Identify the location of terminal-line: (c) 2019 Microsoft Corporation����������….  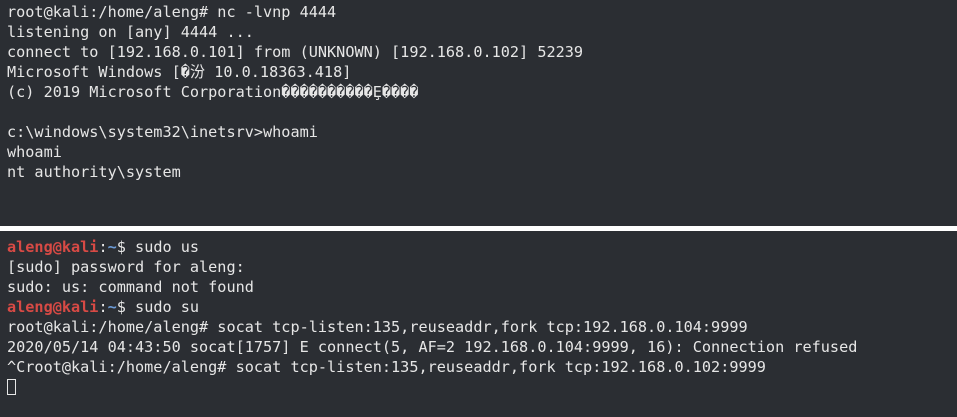
(213, 92).